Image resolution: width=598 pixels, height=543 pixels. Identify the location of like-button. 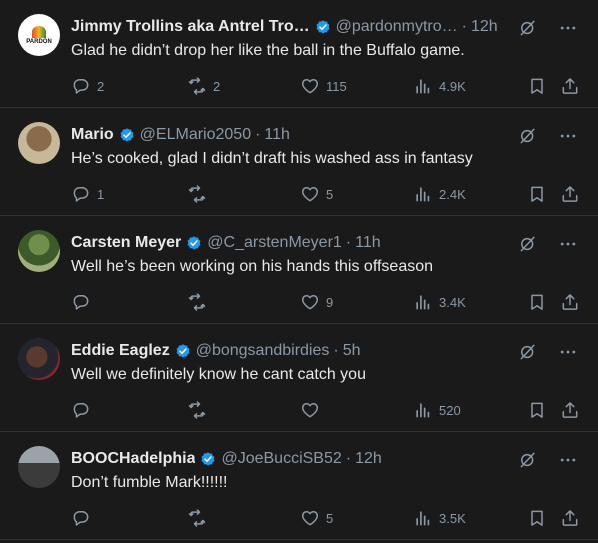
(313, 410).